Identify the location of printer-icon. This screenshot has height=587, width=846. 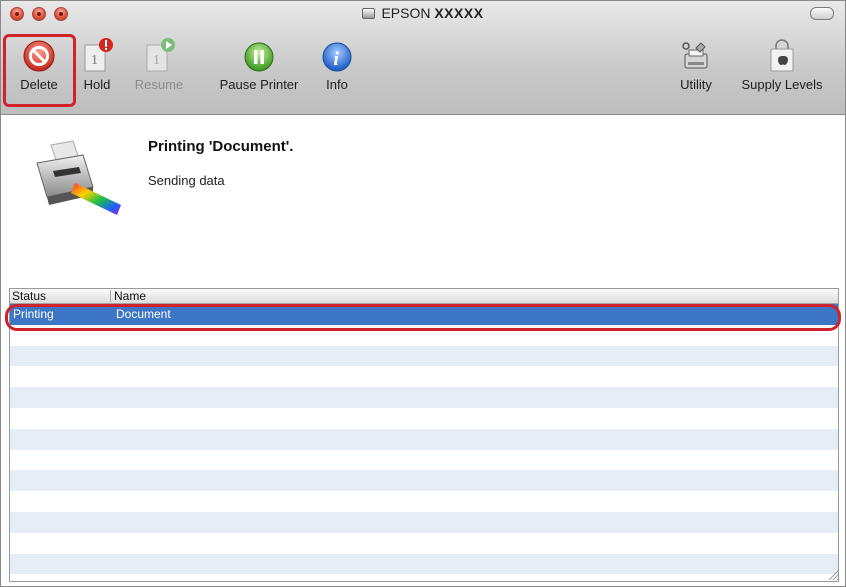
(78, 177).